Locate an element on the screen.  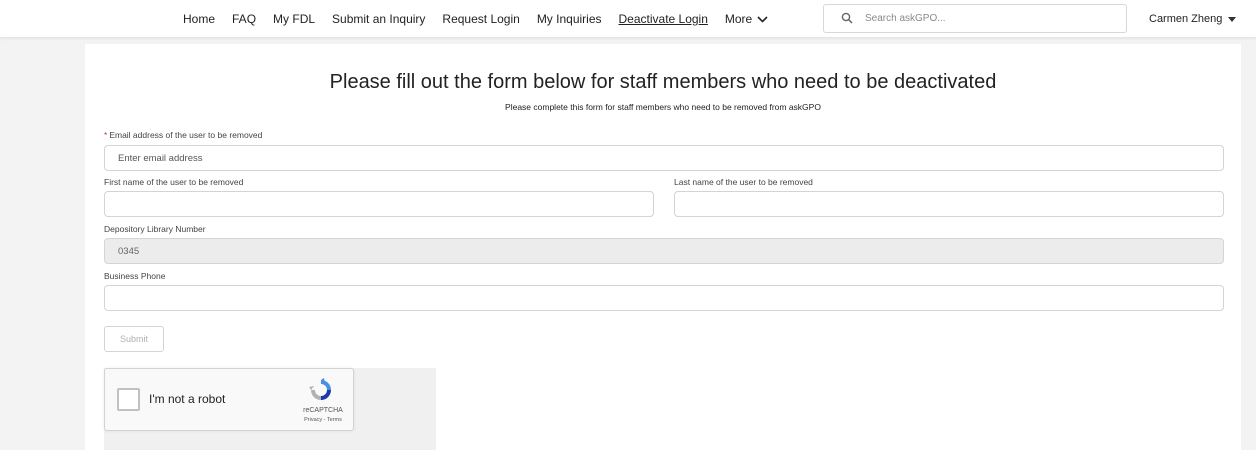
recaptcha-label: I'm not a robot is located at coordinates (187, 399).